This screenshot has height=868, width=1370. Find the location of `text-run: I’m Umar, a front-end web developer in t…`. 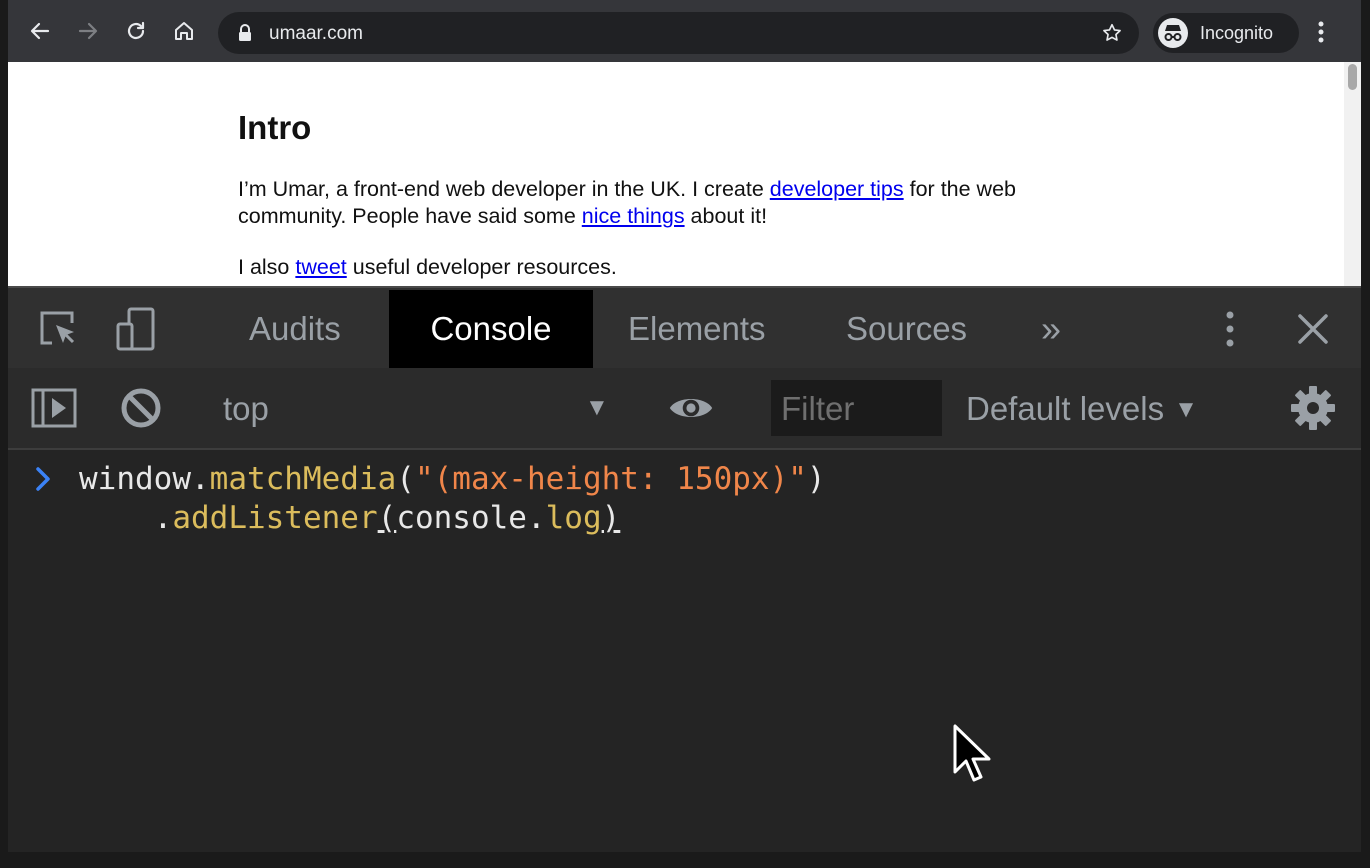

text-run: I’m Umar, a front-end web developer in t… is located at coordinates (504, 189).